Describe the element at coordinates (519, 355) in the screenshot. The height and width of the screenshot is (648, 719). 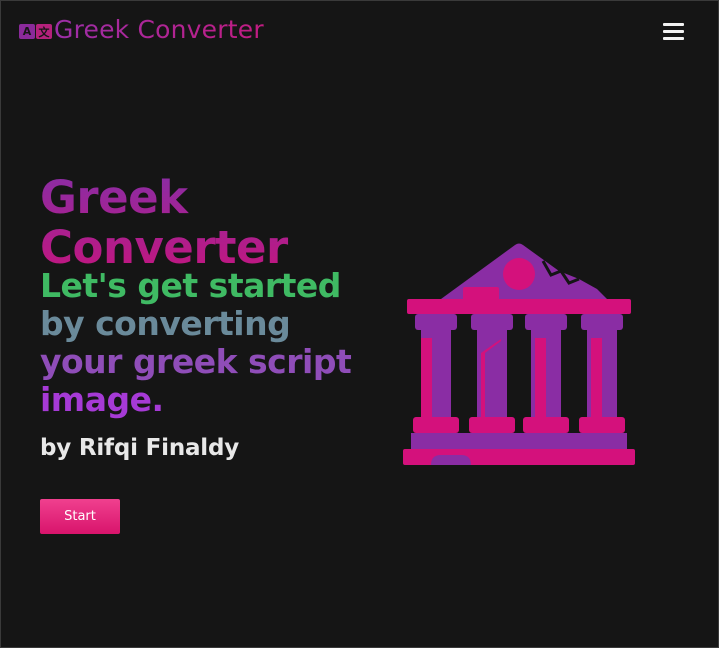
I see `greek-temple-icon` at that location.